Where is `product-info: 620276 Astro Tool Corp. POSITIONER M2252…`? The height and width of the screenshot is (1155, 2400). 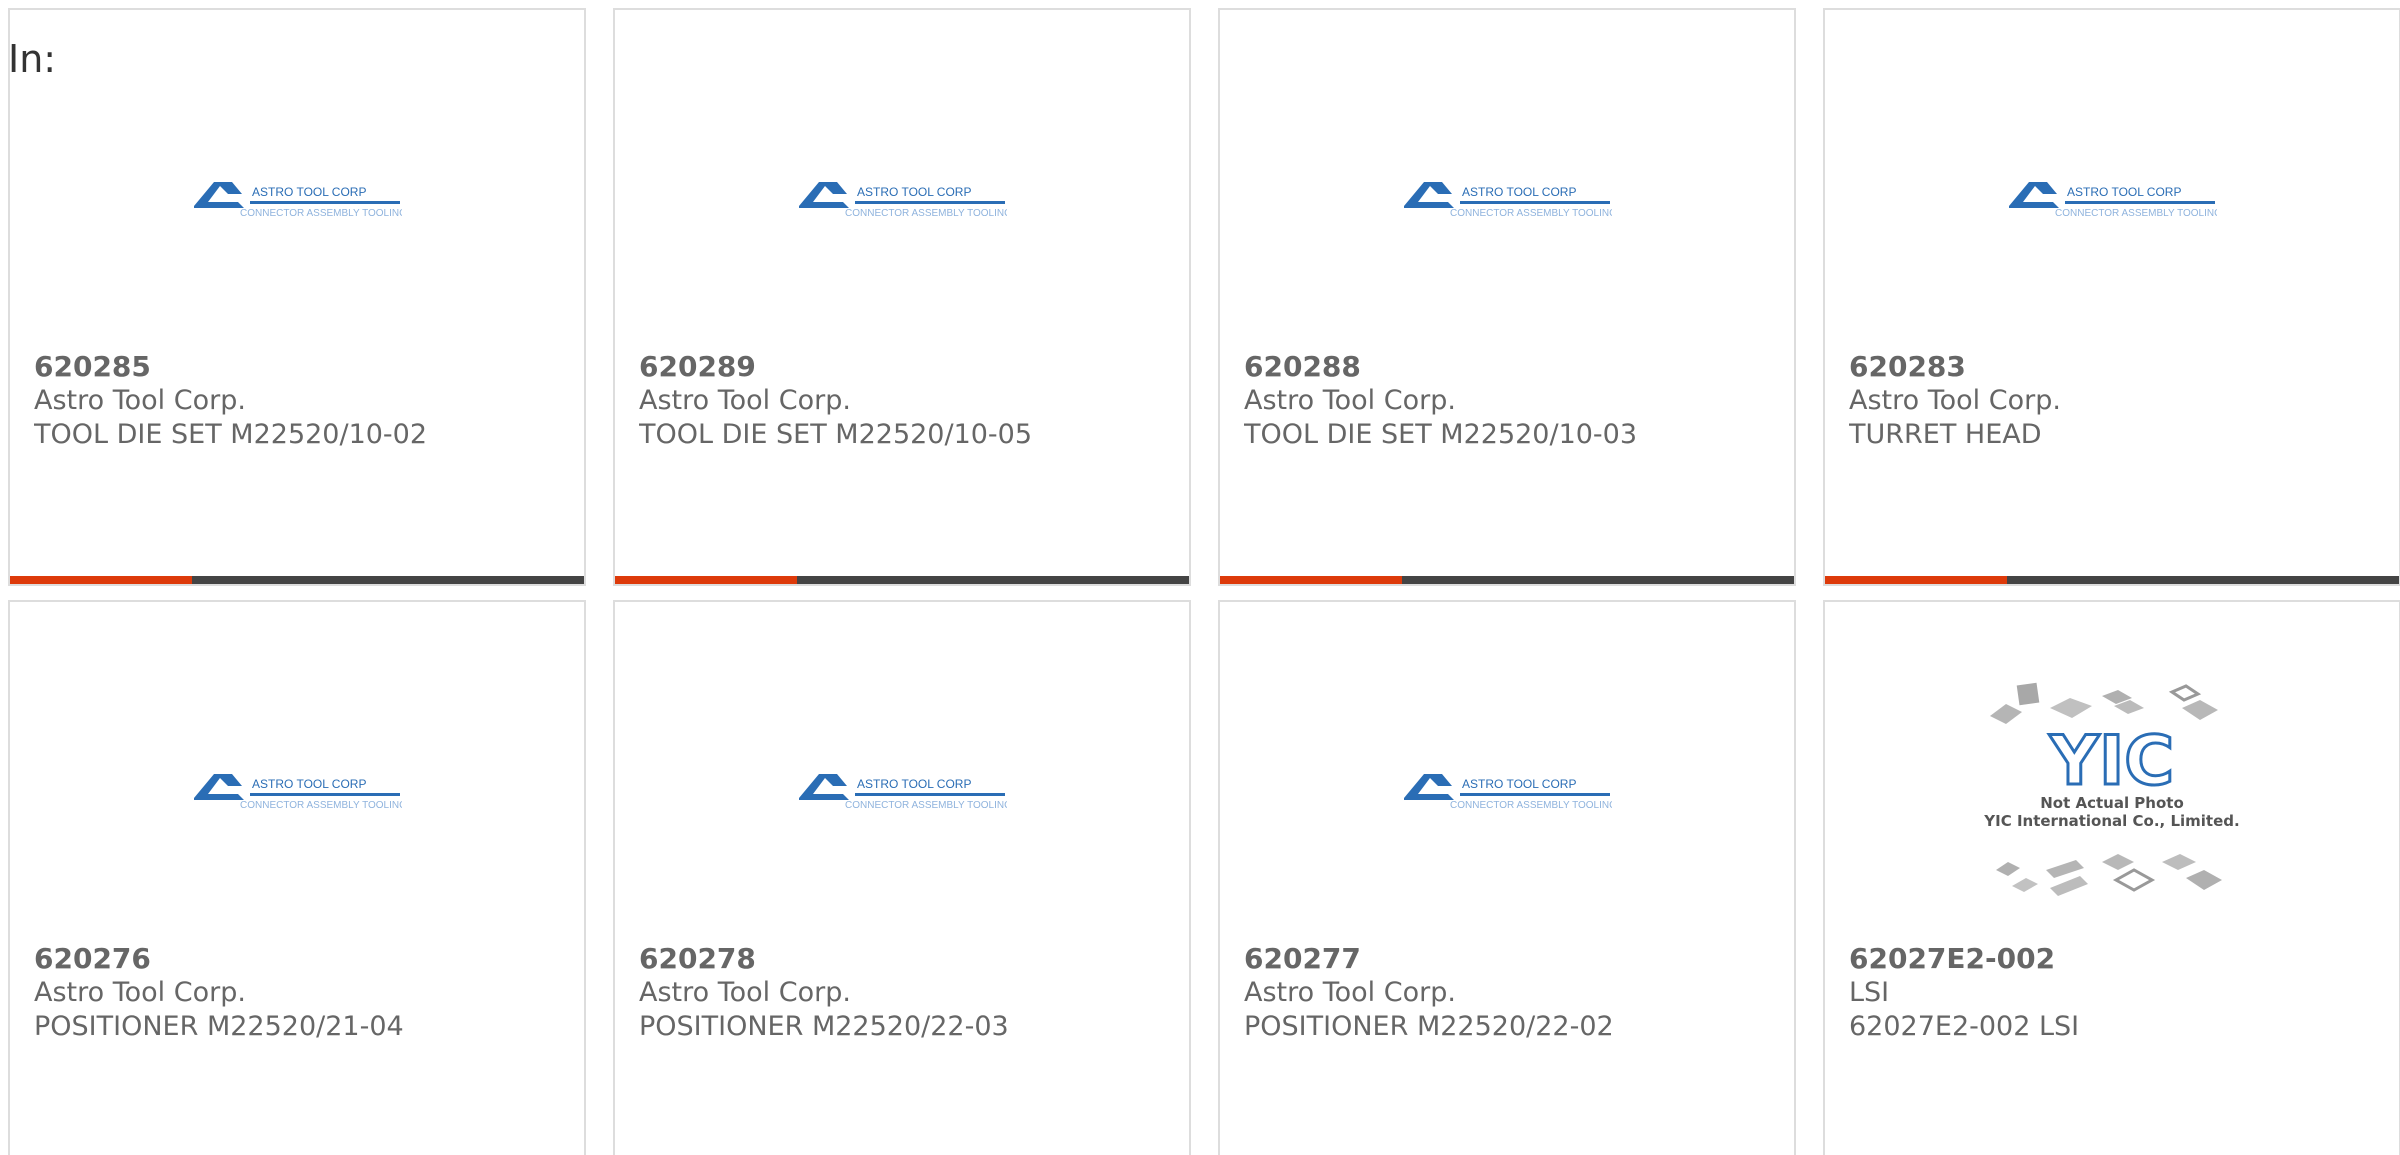 product-info: 620276 Astro Tool Corp. POSITIONER M2252… is located at coordinates (304, 993).